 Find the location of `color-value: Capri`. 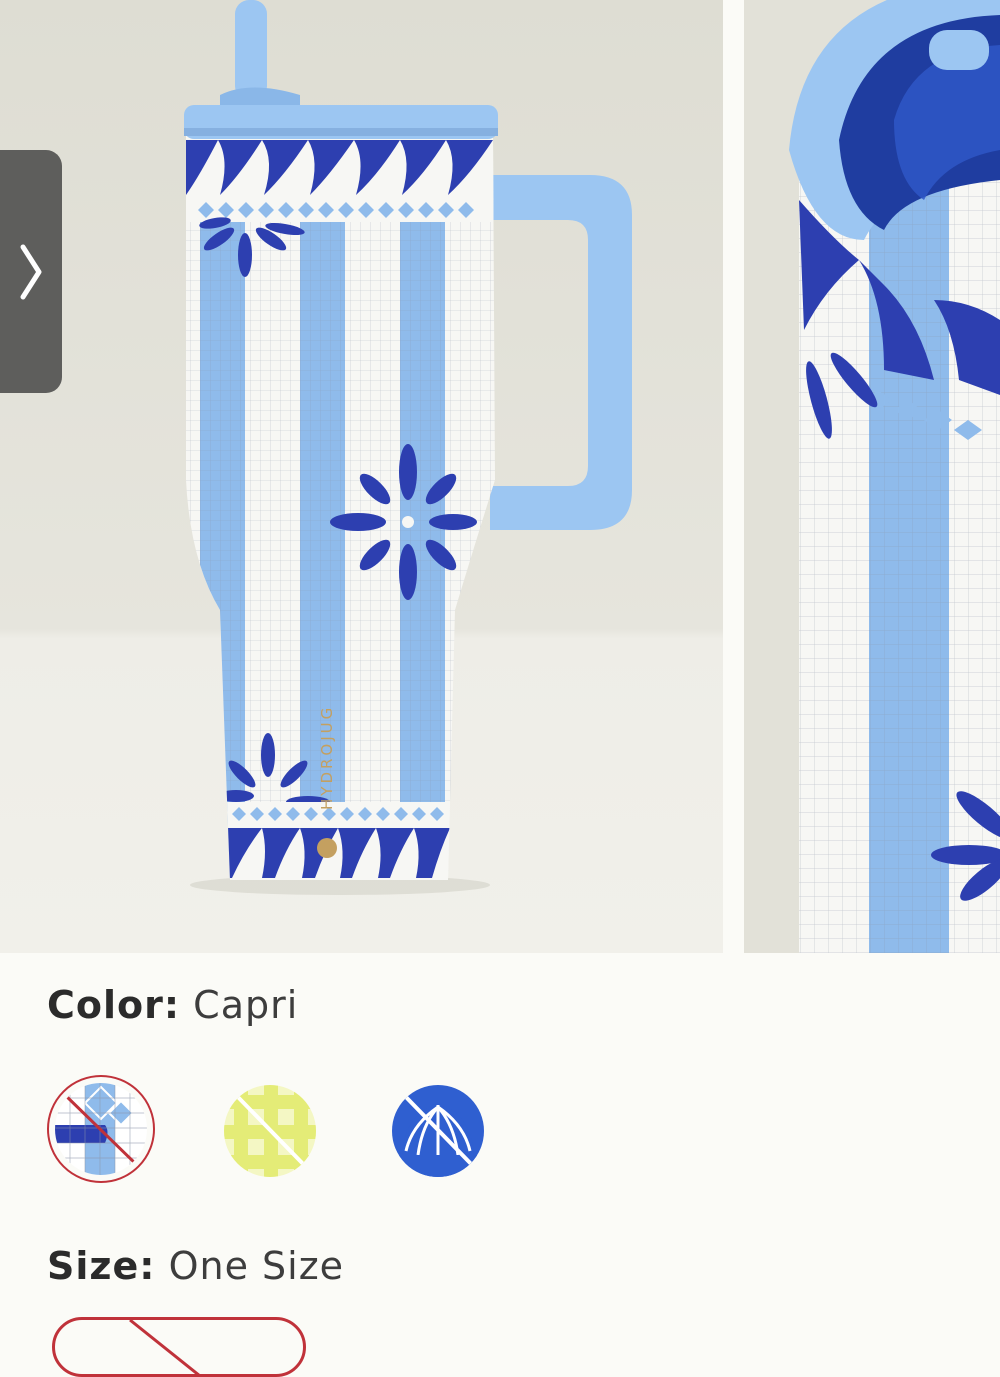

color-value: Capri is located at coordinates (246, 1005).